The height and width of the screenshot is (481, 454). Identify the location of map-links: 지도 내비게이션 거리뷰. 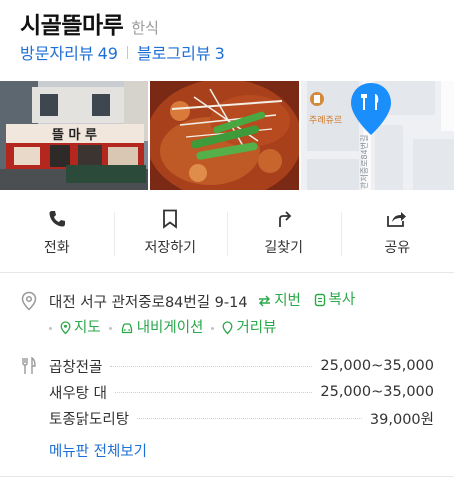
(244, 328).